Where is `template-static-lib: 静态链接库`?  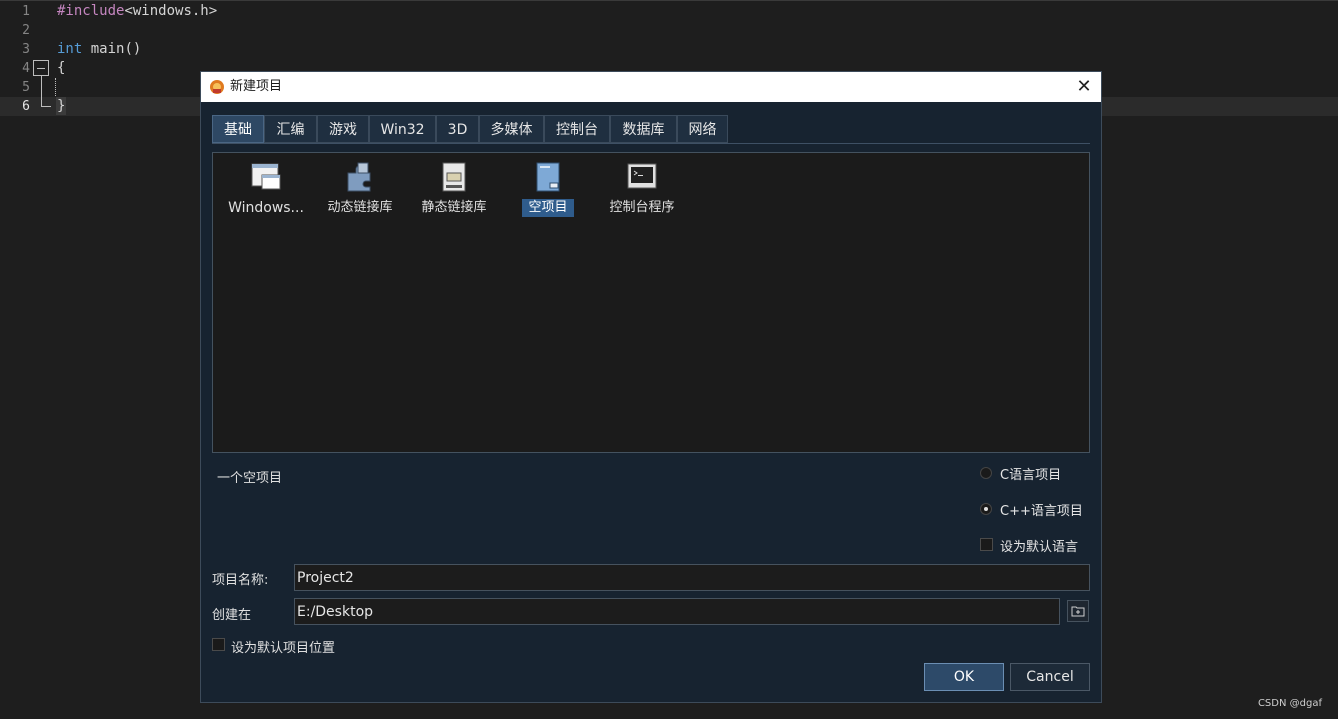
template-static-lib: 静态链接库 is located at coordinates (454, 191).